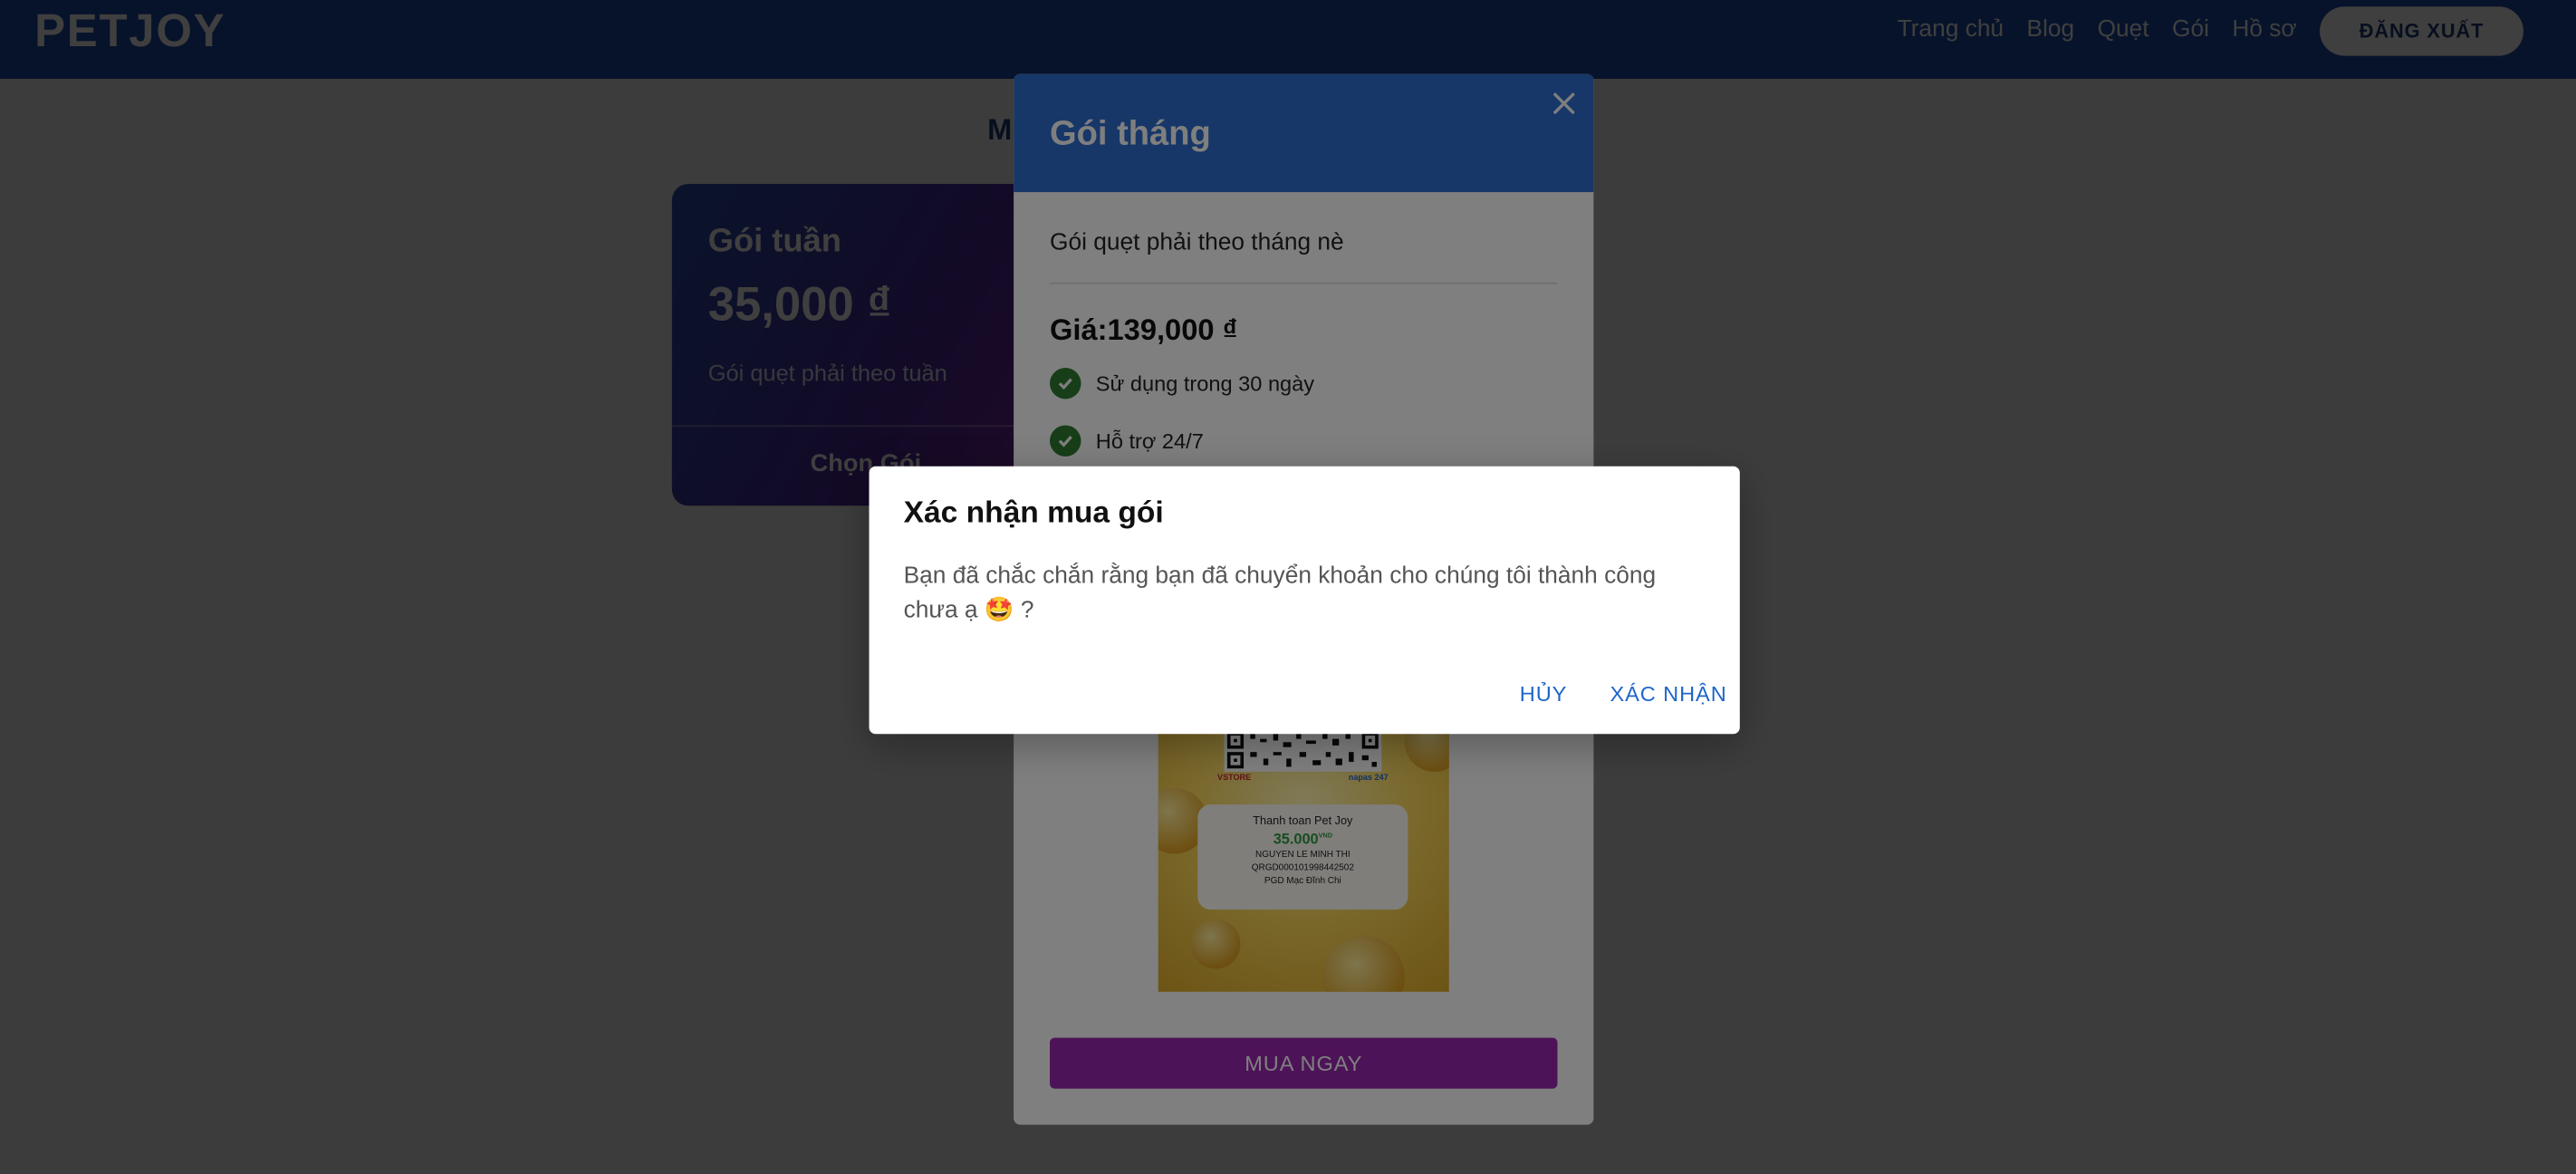 This screenshot has height=1174, width=2576. Describe the element at coordinates (1668, 693) in the screenshot. I see `confirm-button: XÁC NHẬN` at that location.